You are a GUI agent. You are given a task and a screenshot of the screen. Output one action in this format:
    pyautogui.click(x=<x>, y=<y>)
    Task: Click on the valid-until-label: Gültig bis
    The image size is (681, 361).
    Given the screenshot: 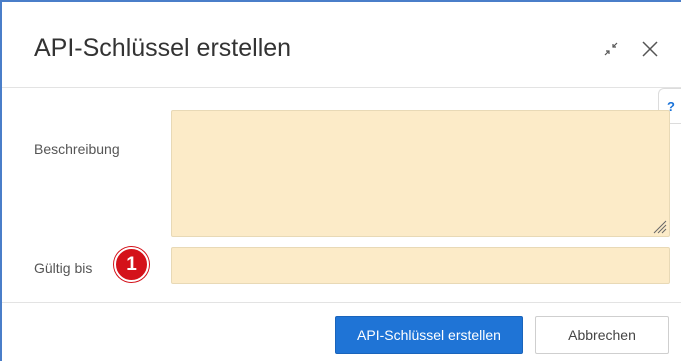 What is the action you would take?
    pyautogui.click(x=63, y=268)
    